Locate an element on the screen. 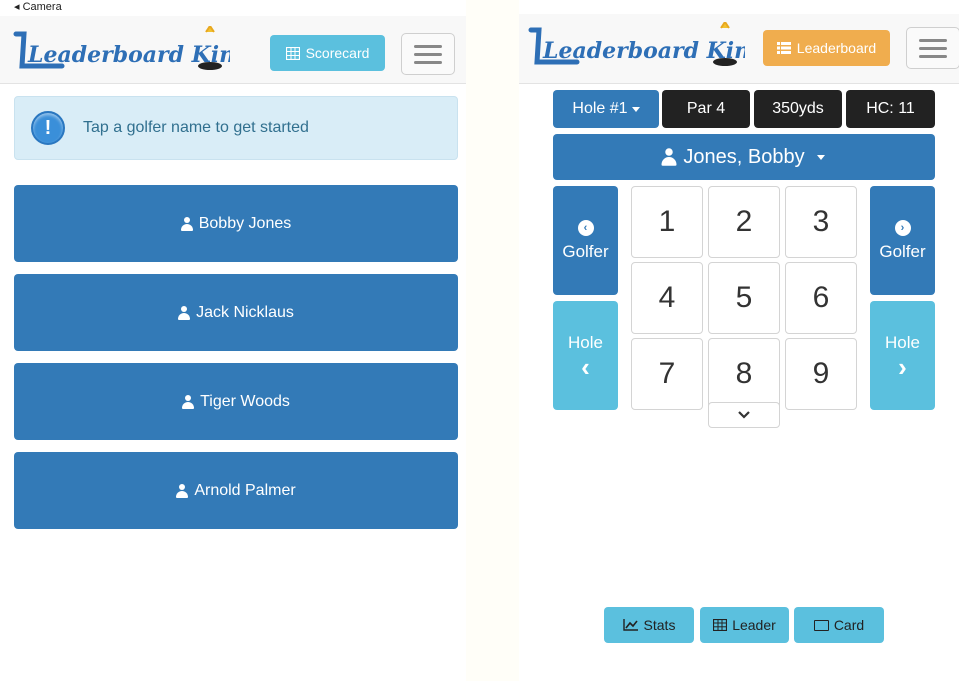  golfer-select-dropdown: Jones, Bobby is located at coordinates (744, 157).